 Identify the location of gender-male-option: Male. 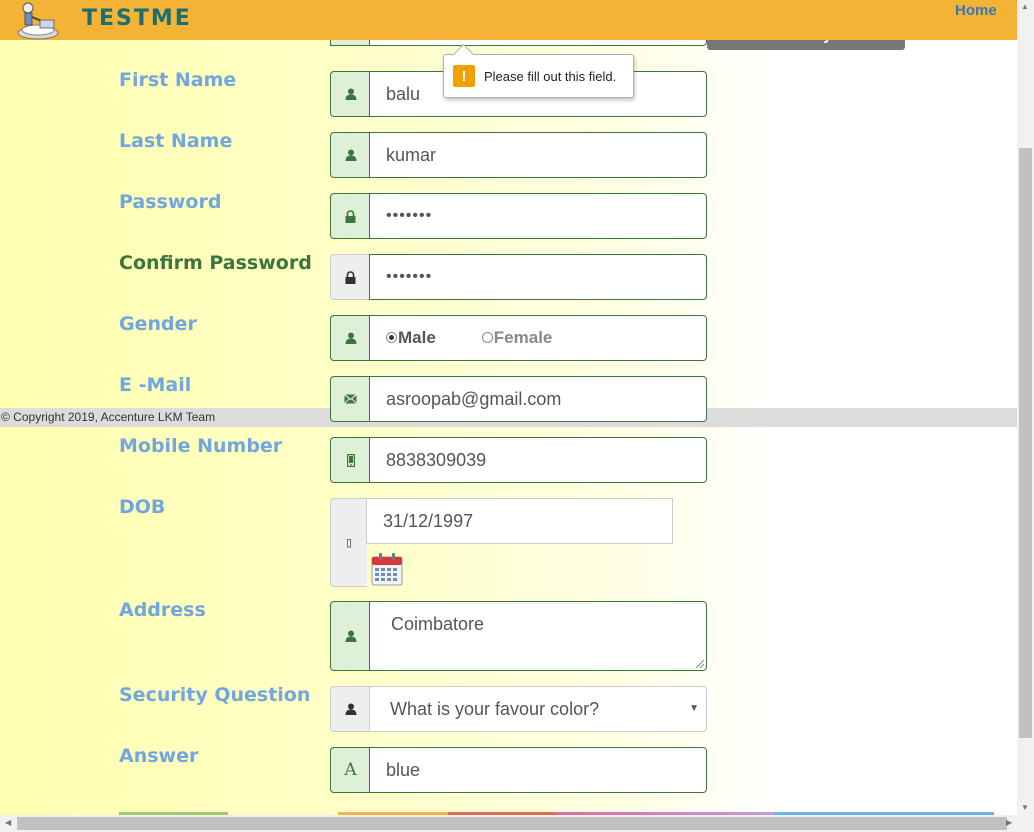
(411, 338).